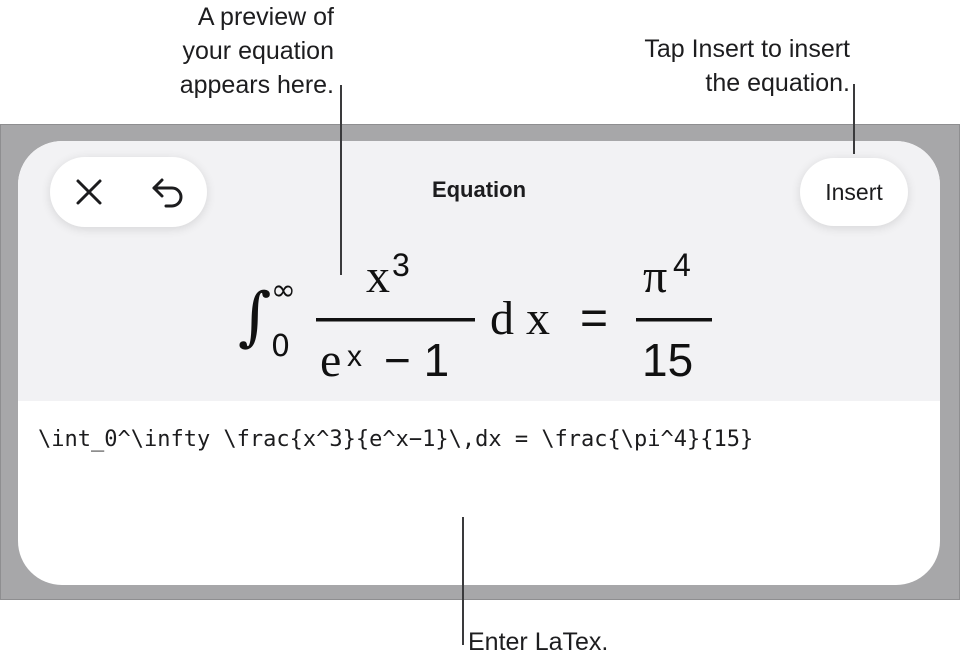 This screenshot has height=662, width=960. What do you see at coordinates (747, 66) in the screenshot?
I see `insert-callout: Tap Insert to insert the equation.` at bounding box center [747, 66].